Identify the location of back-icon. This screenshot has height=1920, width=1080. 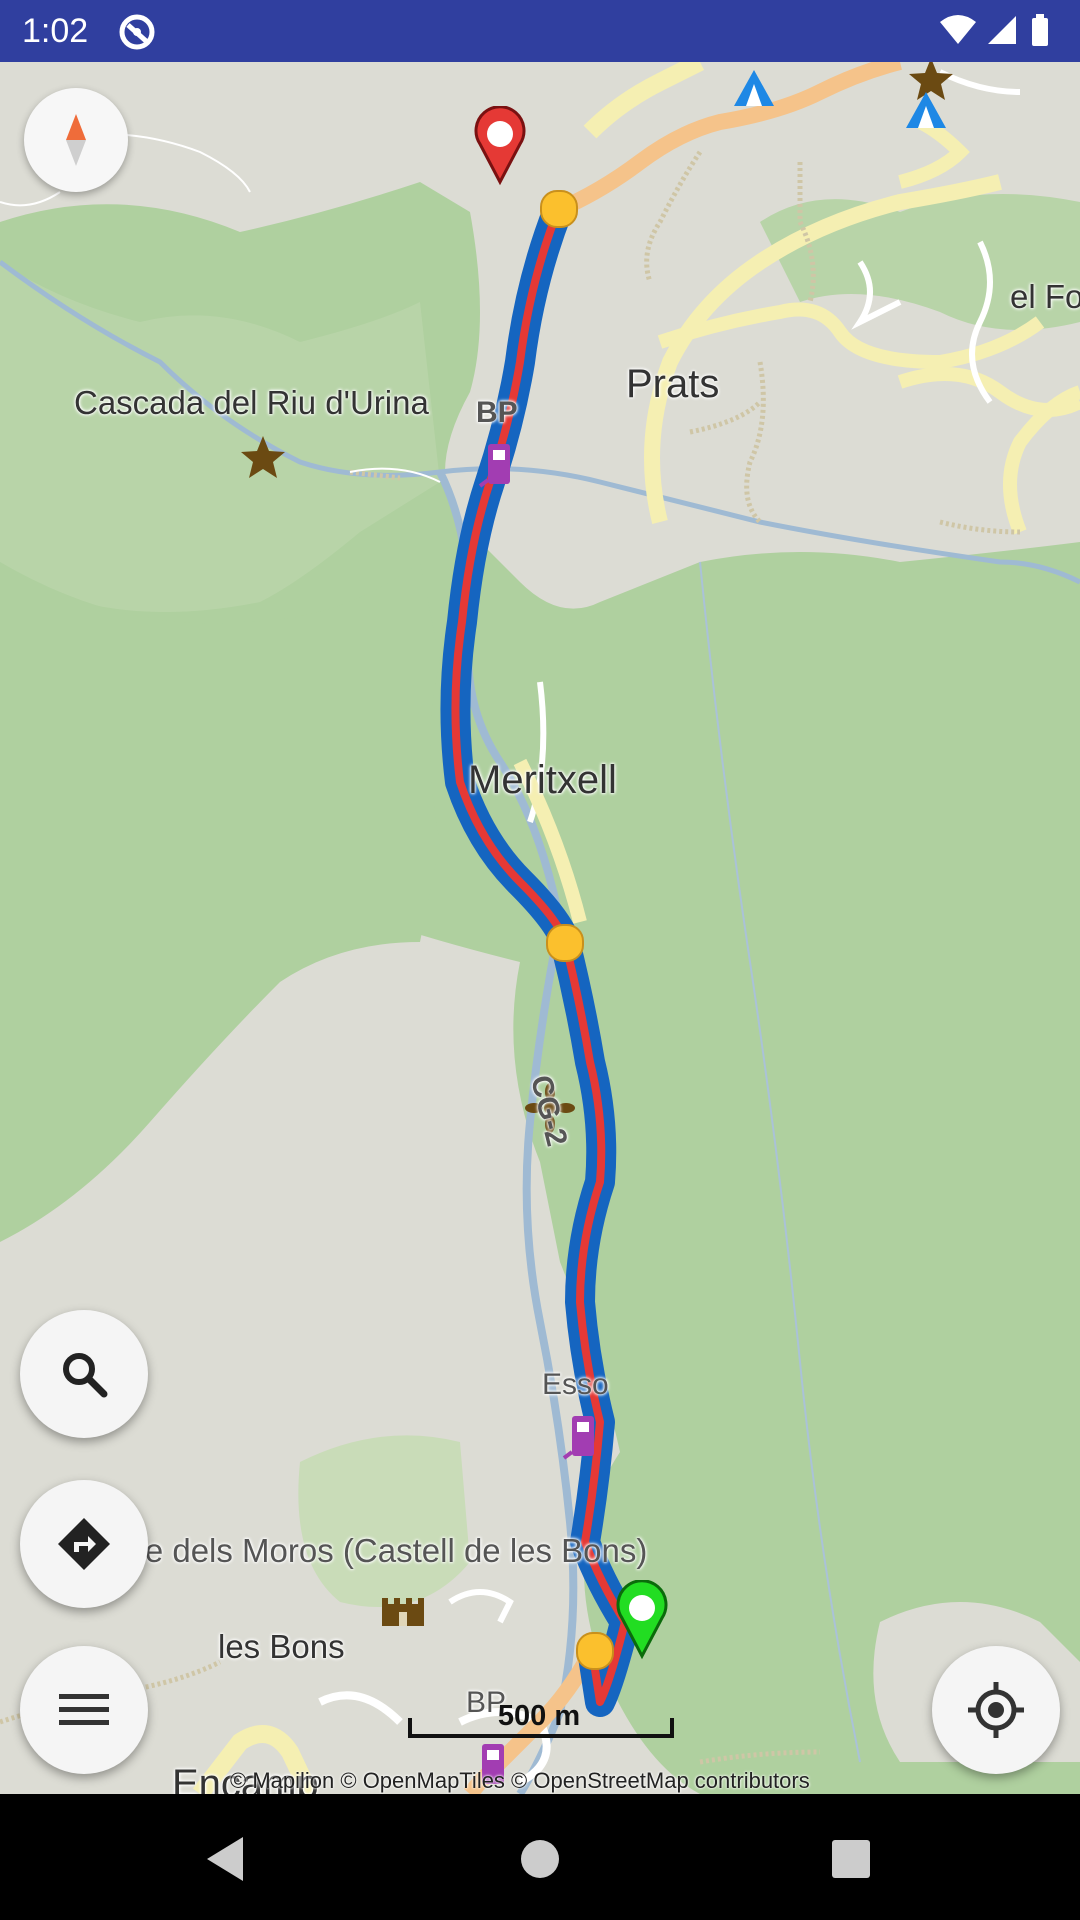
(225, 1859).